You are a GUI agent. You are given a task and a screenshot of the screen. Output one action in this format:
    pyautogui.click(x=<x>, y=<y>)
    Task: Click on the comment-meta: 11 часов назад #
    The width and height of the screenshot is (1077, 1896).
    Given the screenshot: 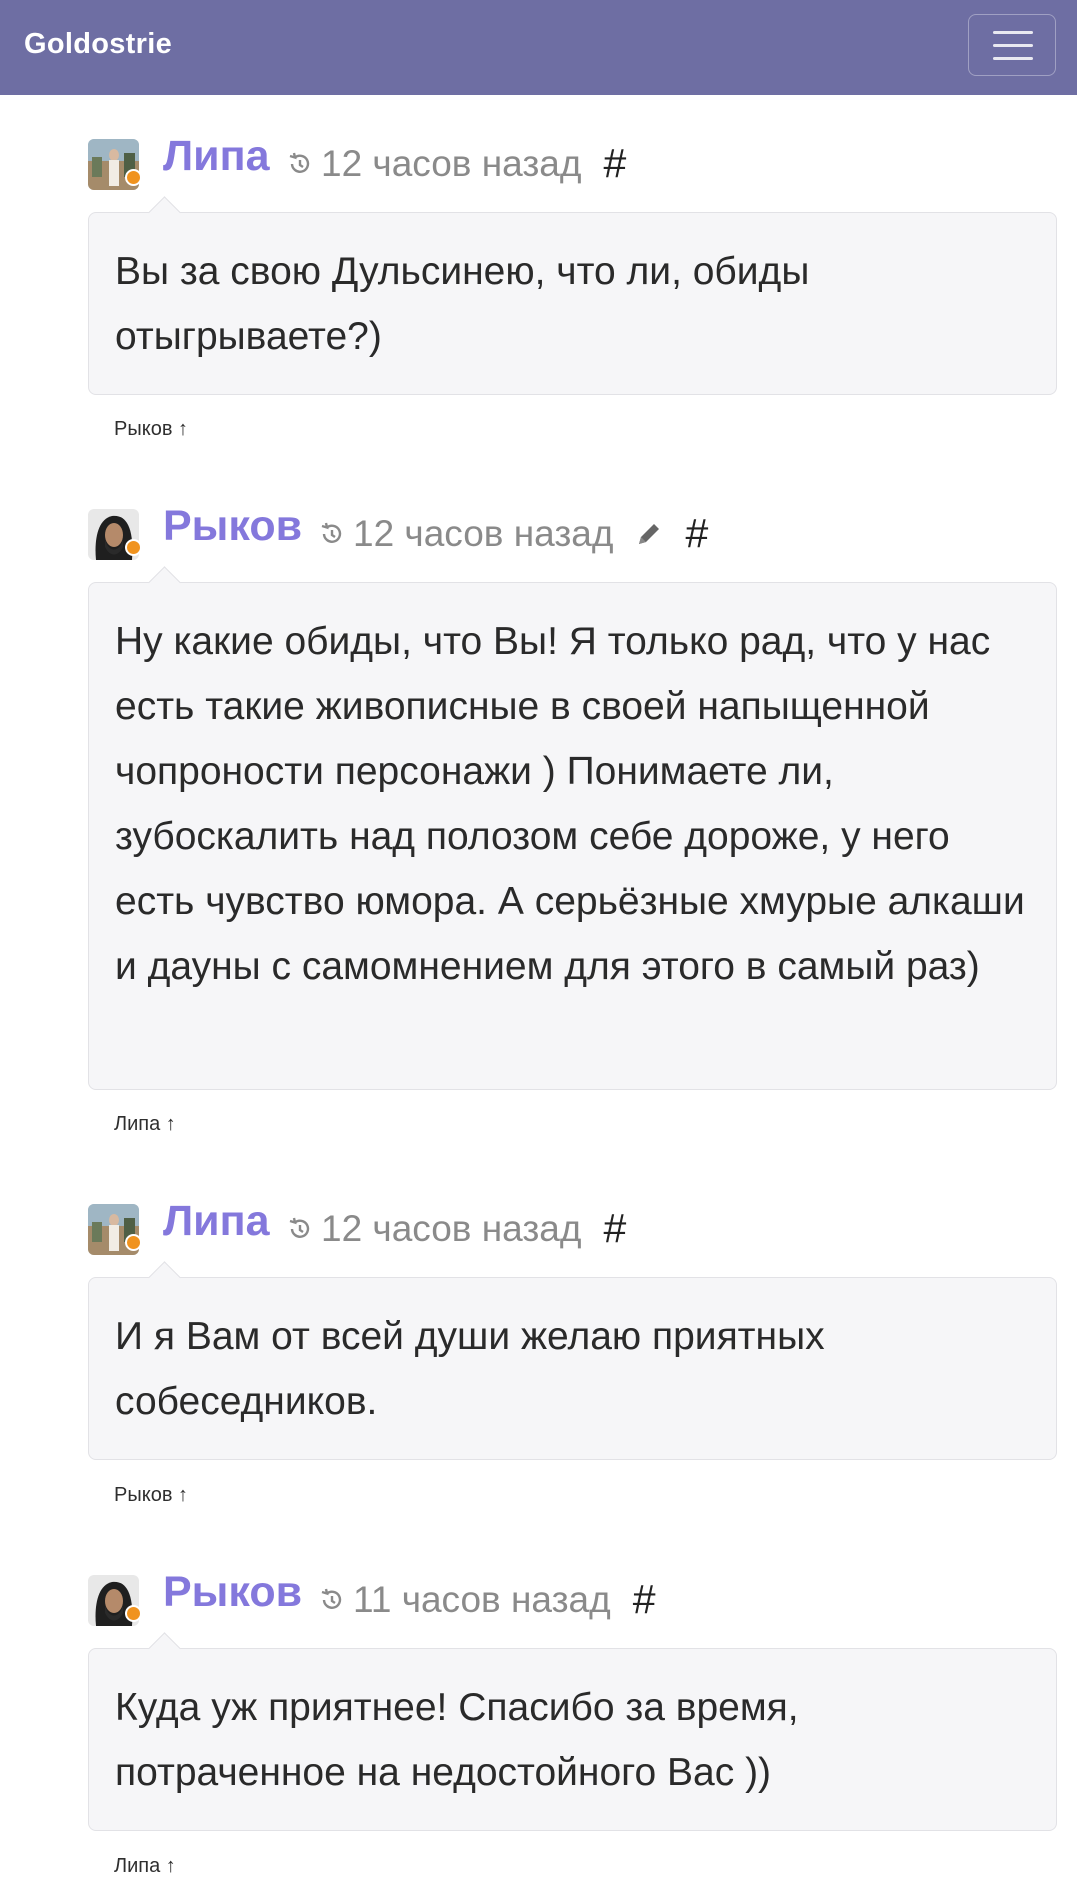 What is the action you would take?
    pyautogui.click(x=487, y=1599)
    